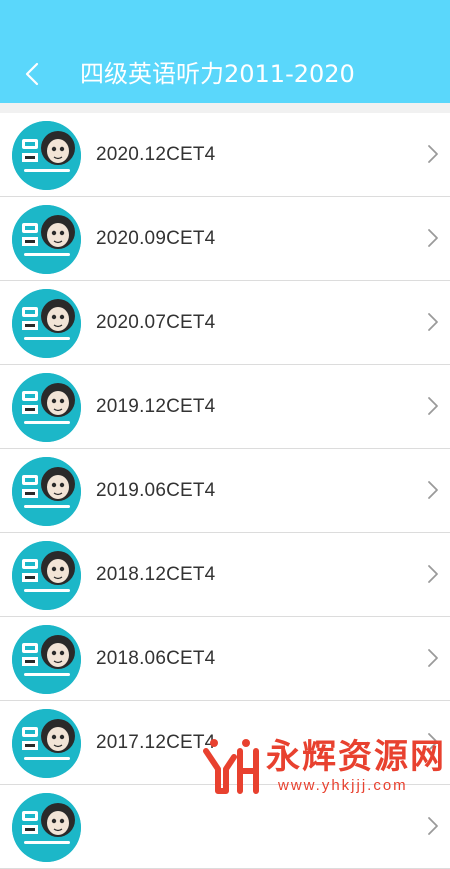 The image size is (450, 869). I want to click on list-item-label: 2019.06CET4, so click(156, 490).